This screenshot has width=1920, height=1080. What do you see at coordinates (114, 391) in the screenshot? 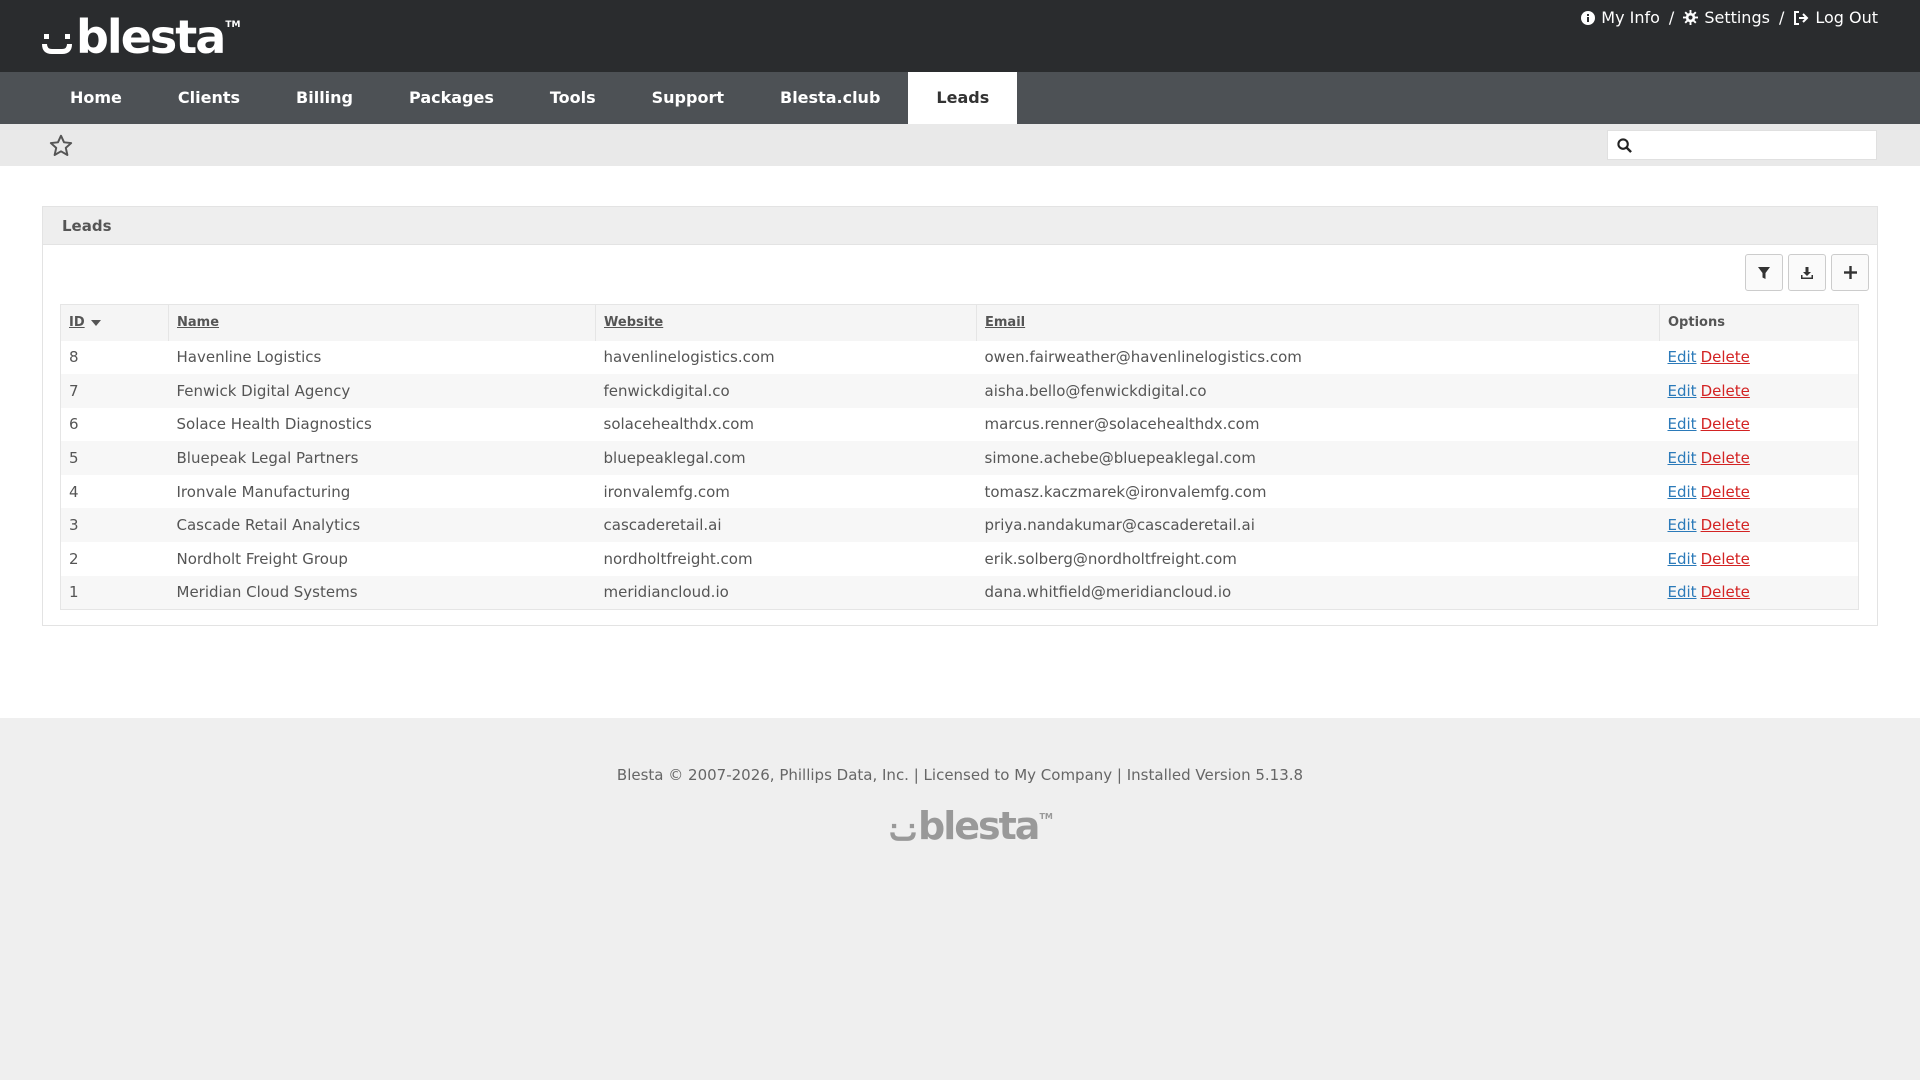
I see `lead-id: 7` at bounding box center [114, 391].